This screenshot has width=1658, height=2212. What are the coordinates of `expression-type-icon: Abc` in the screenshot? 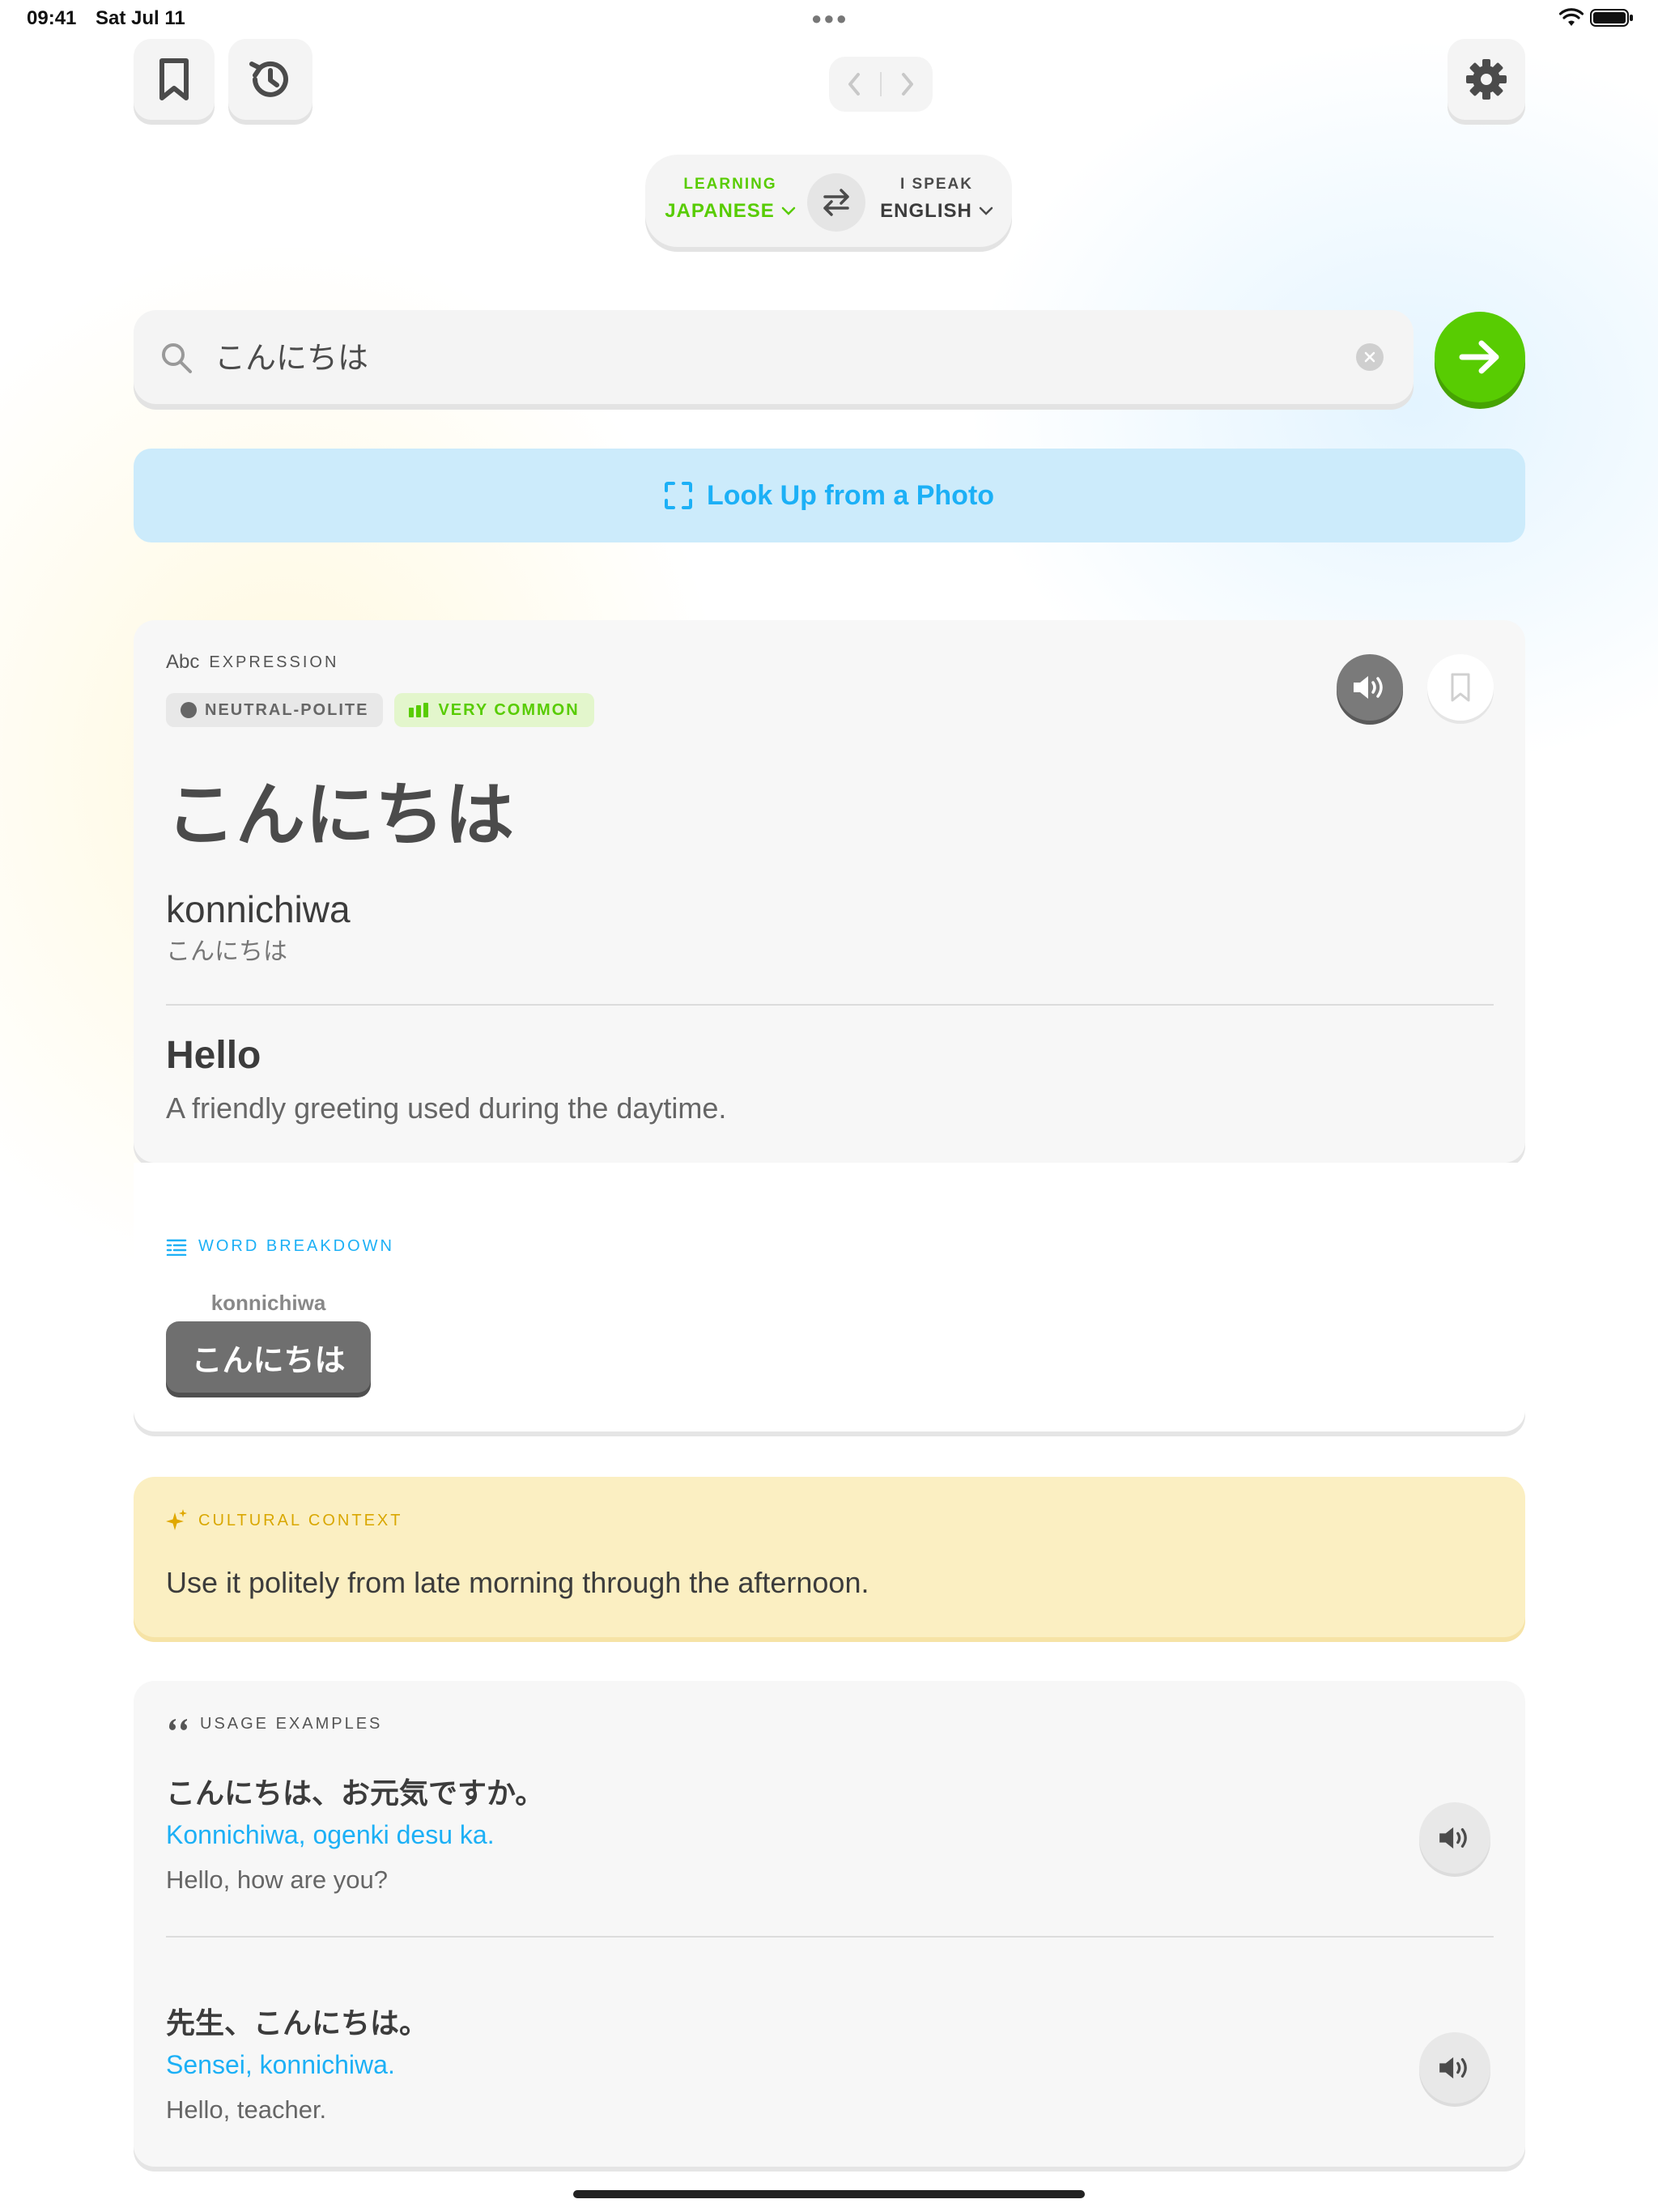 It's located at (183, 662).